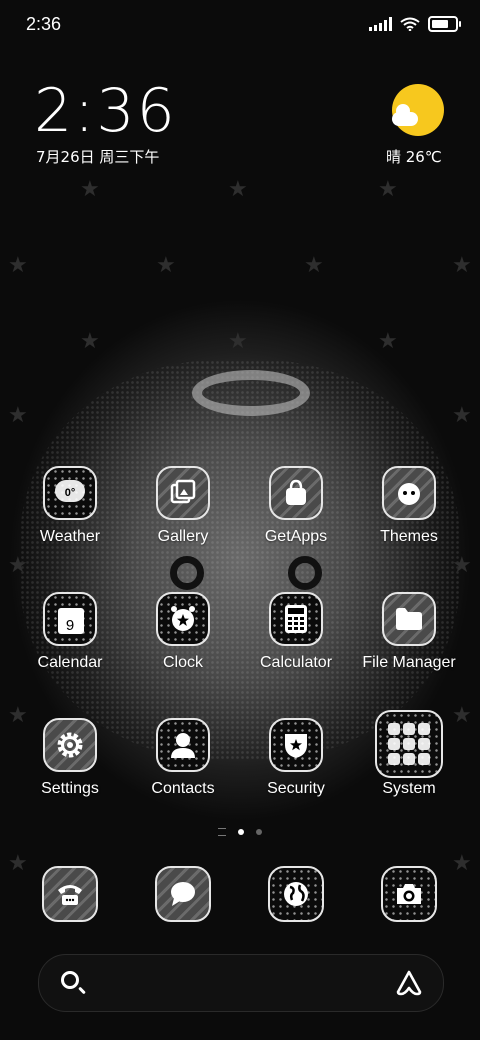 The height and width of the screenshot is (1040, 480). I want to click on messages-icon, so click(183, 894).